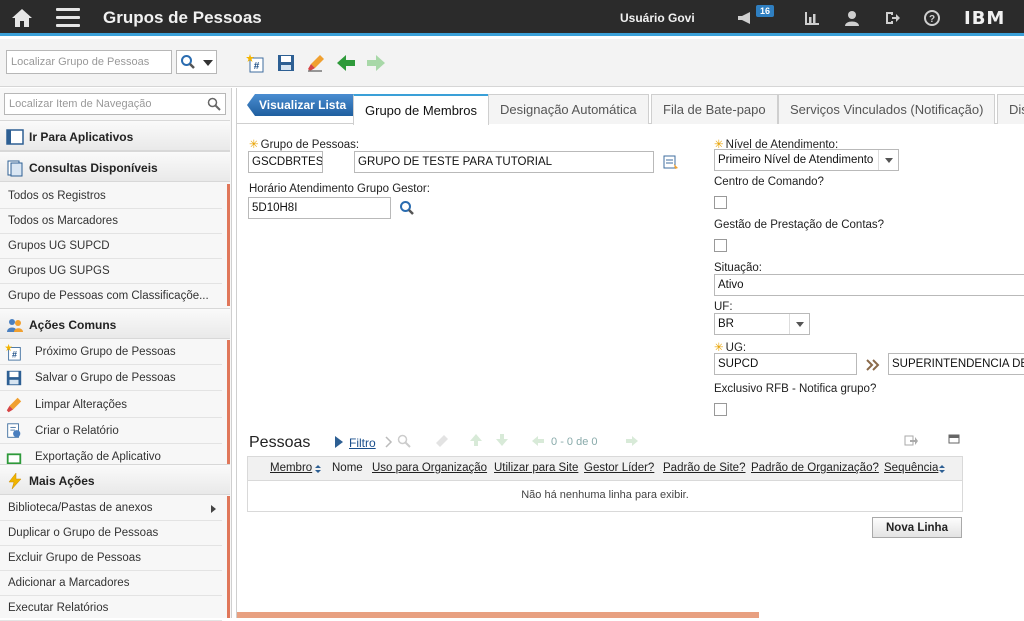 The image size is (1024, 621). I want to click on query-item-ug-supgs: Grupos UG SUPGS, so click(111, 271).